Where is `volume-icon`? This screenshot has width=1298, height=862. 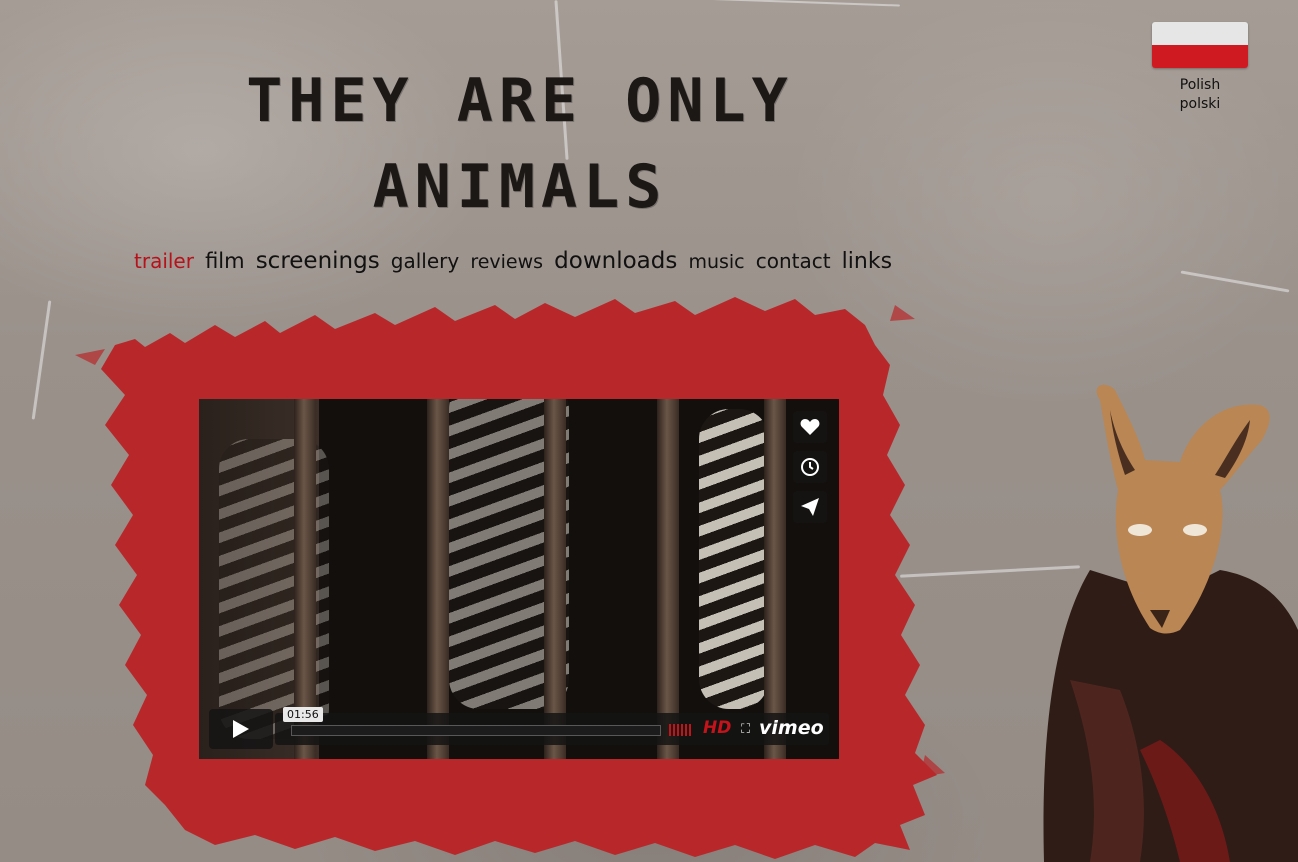 volume-icon is located at coordinates (680, 730).